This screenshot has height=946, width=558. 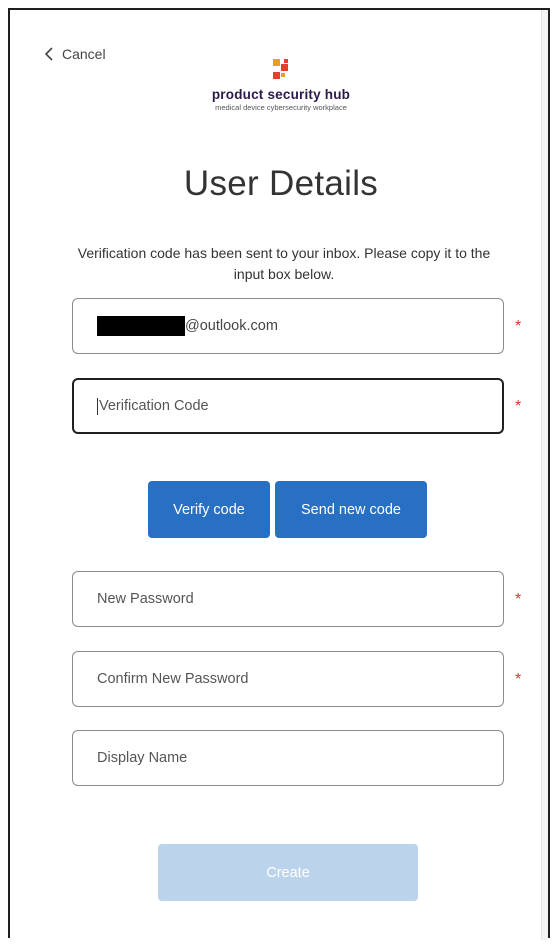 What do you see at coordinates (145, 599) in the screenshot?
I see `new-password-placeholder: New Password` at bounding box center [145, 599].